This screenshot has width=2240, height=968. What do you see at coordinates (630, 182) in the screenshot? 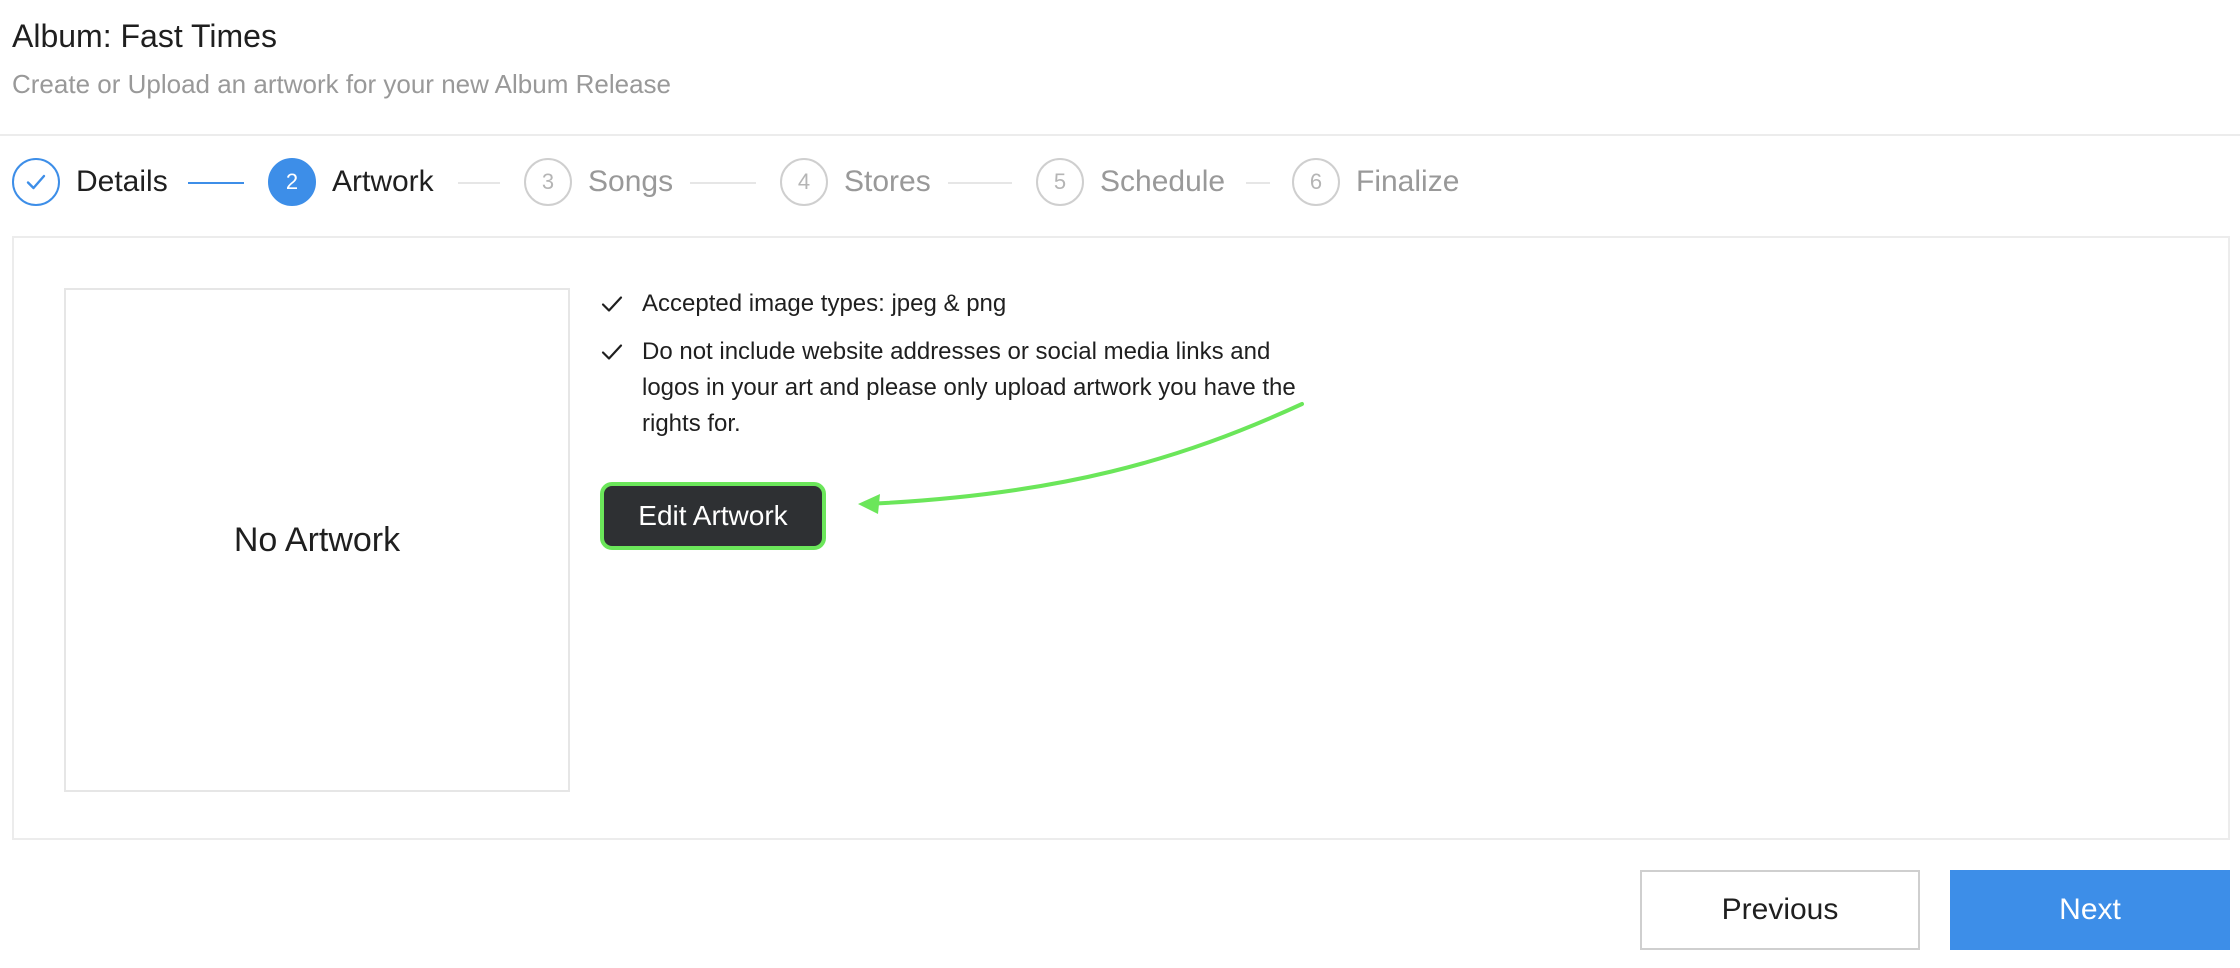
I see `step-songs-label: Songs` at bounding box center [630, 182].